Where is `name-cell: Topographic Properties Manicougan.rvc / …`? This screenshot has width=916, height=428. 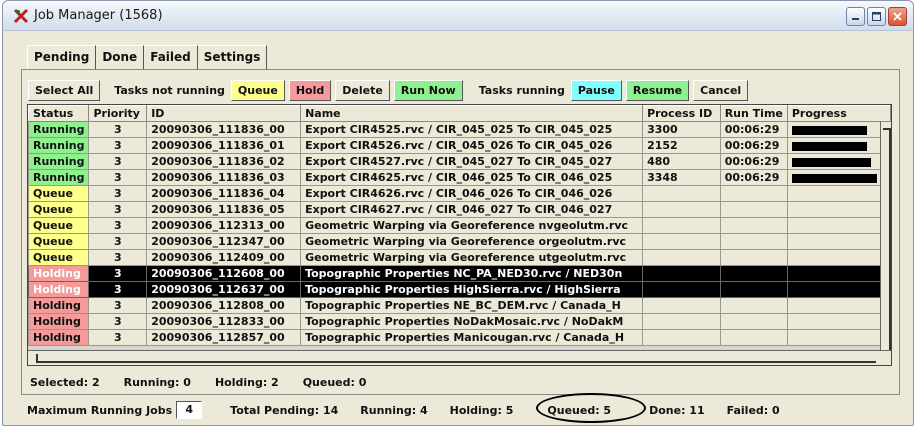 name-cell: Topographic Properties Manicougan.rvc / … is located at coordinates (472, 337).